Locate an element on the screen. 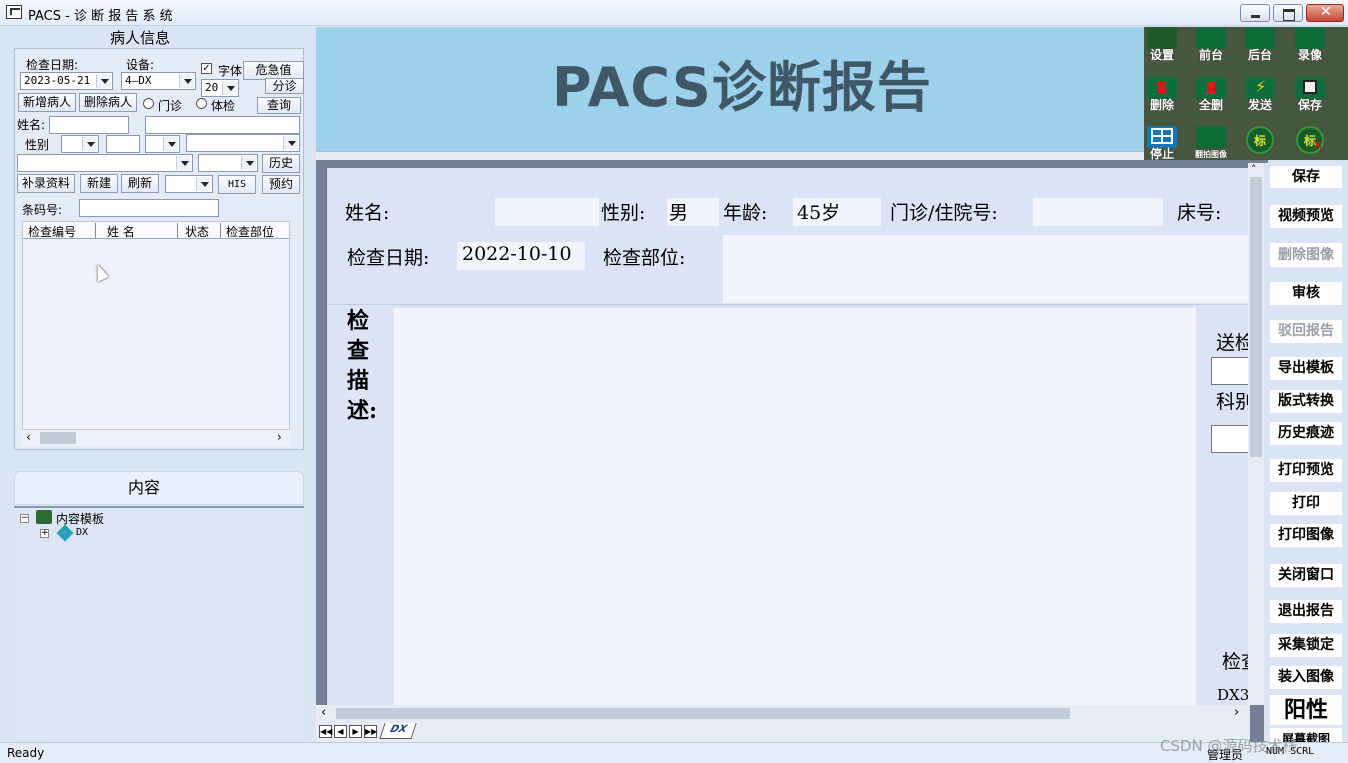 This screenshot has height=763, width=1348. age-unit-select is located at coordinates (162, 144).